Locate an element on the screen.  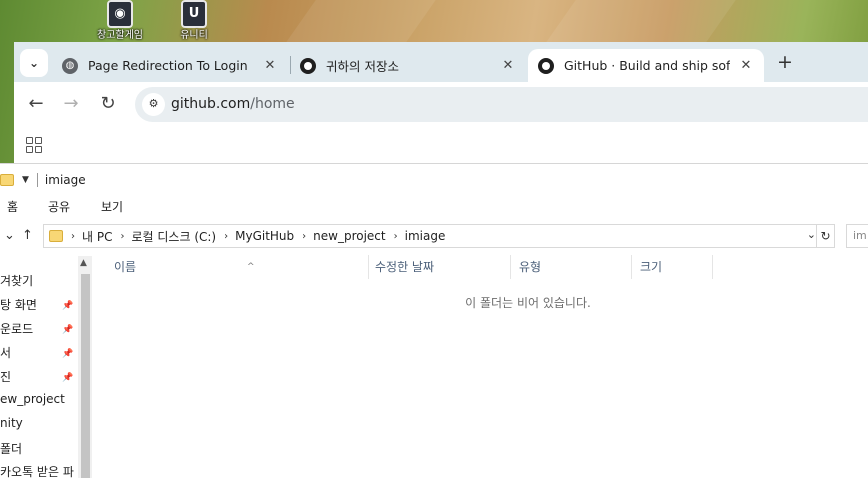
url-text: github.com/home is located at coordinates (233, 104).